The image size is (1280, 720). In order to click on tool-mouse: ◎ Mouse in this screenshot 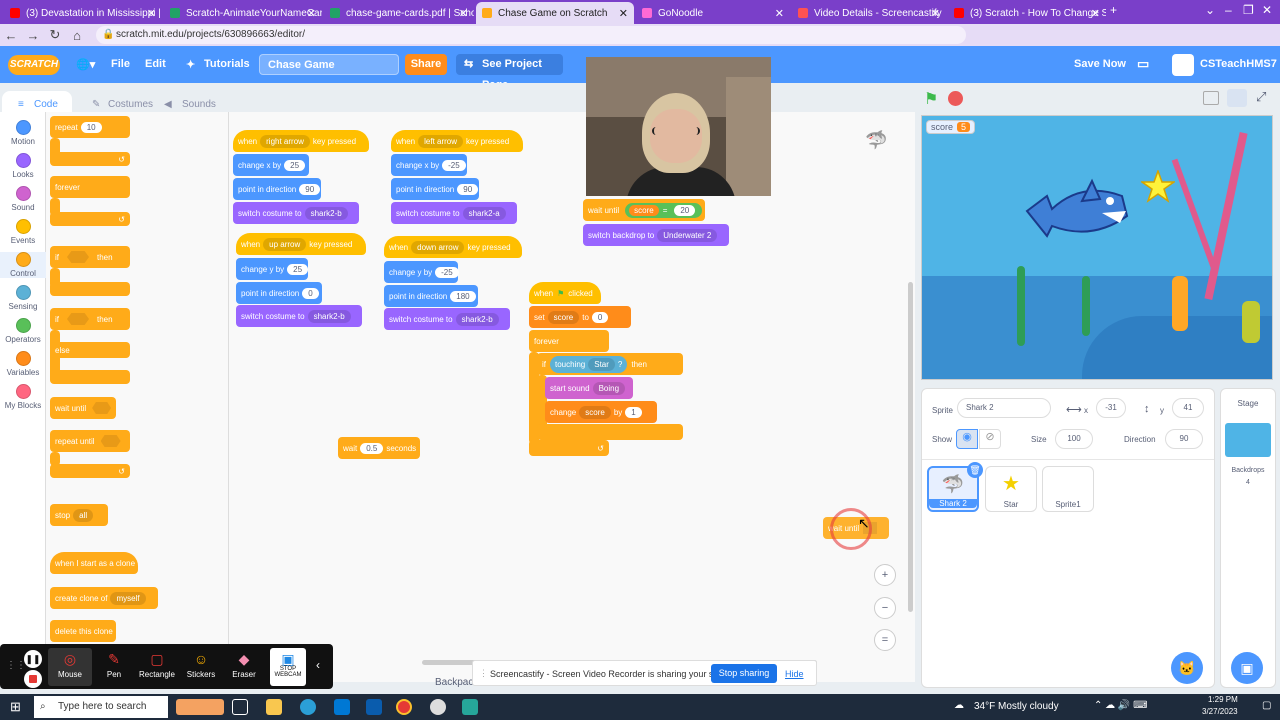, I will do `click(70, 667)`.